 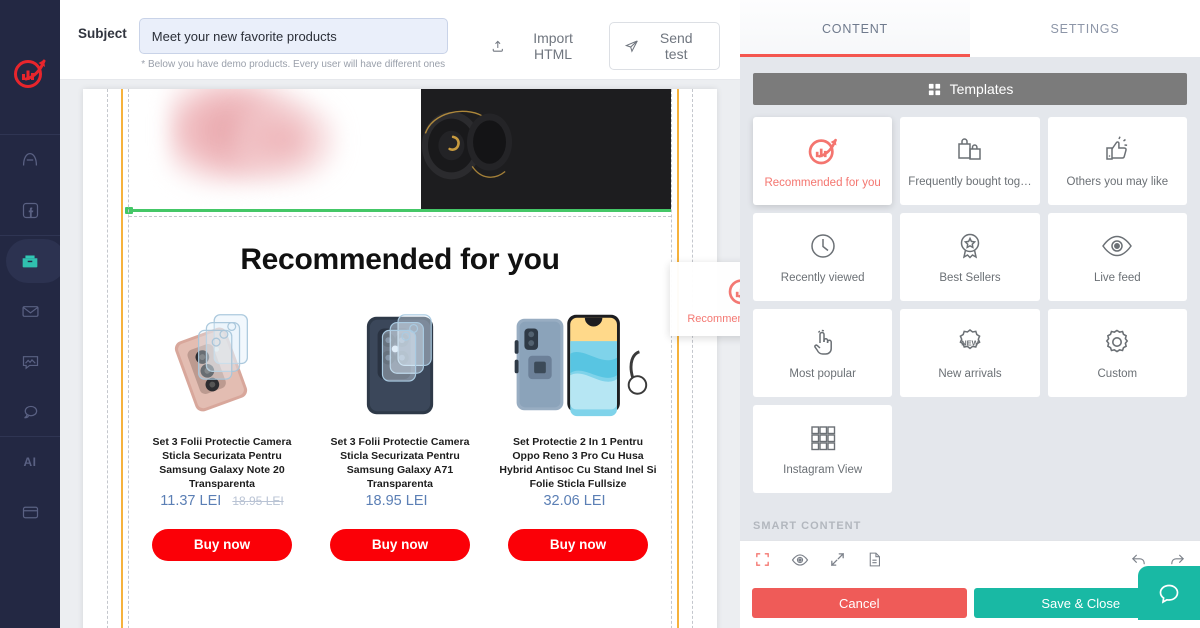 I want to click on templates-section-header: Templates, so click(x=970, y=89).